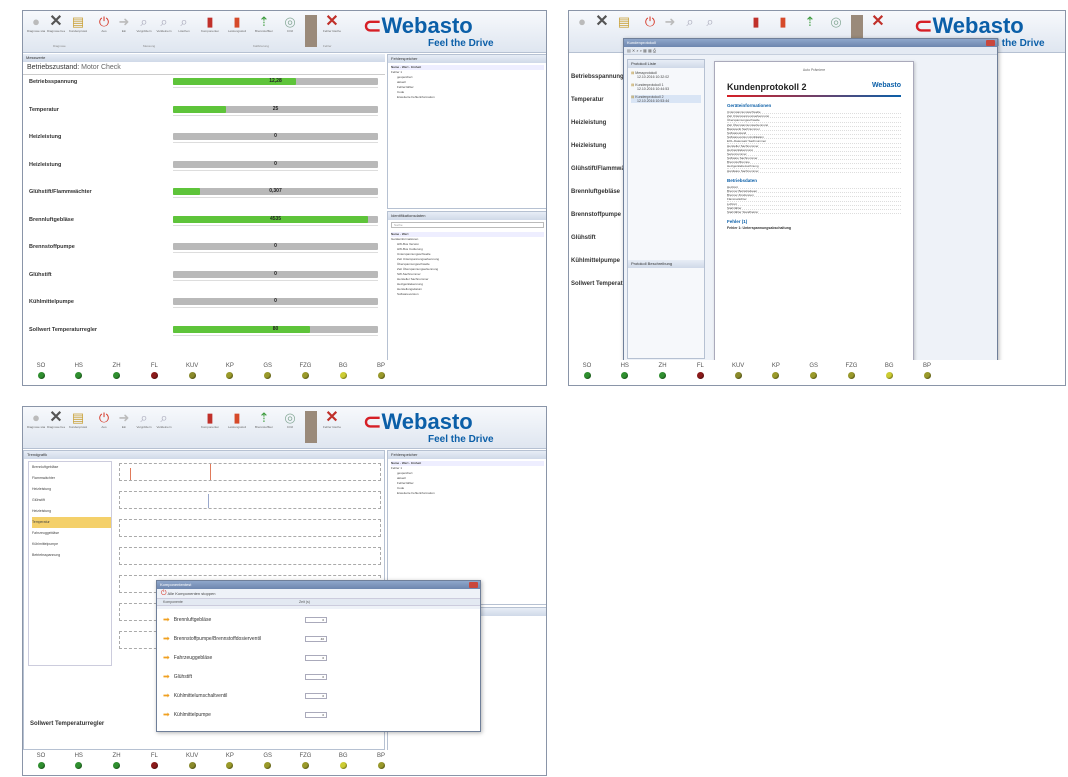  What do you see at coordinates (926, 366) in the screenshot?
I see `led-label: BP` at bounding box center [926, 366].